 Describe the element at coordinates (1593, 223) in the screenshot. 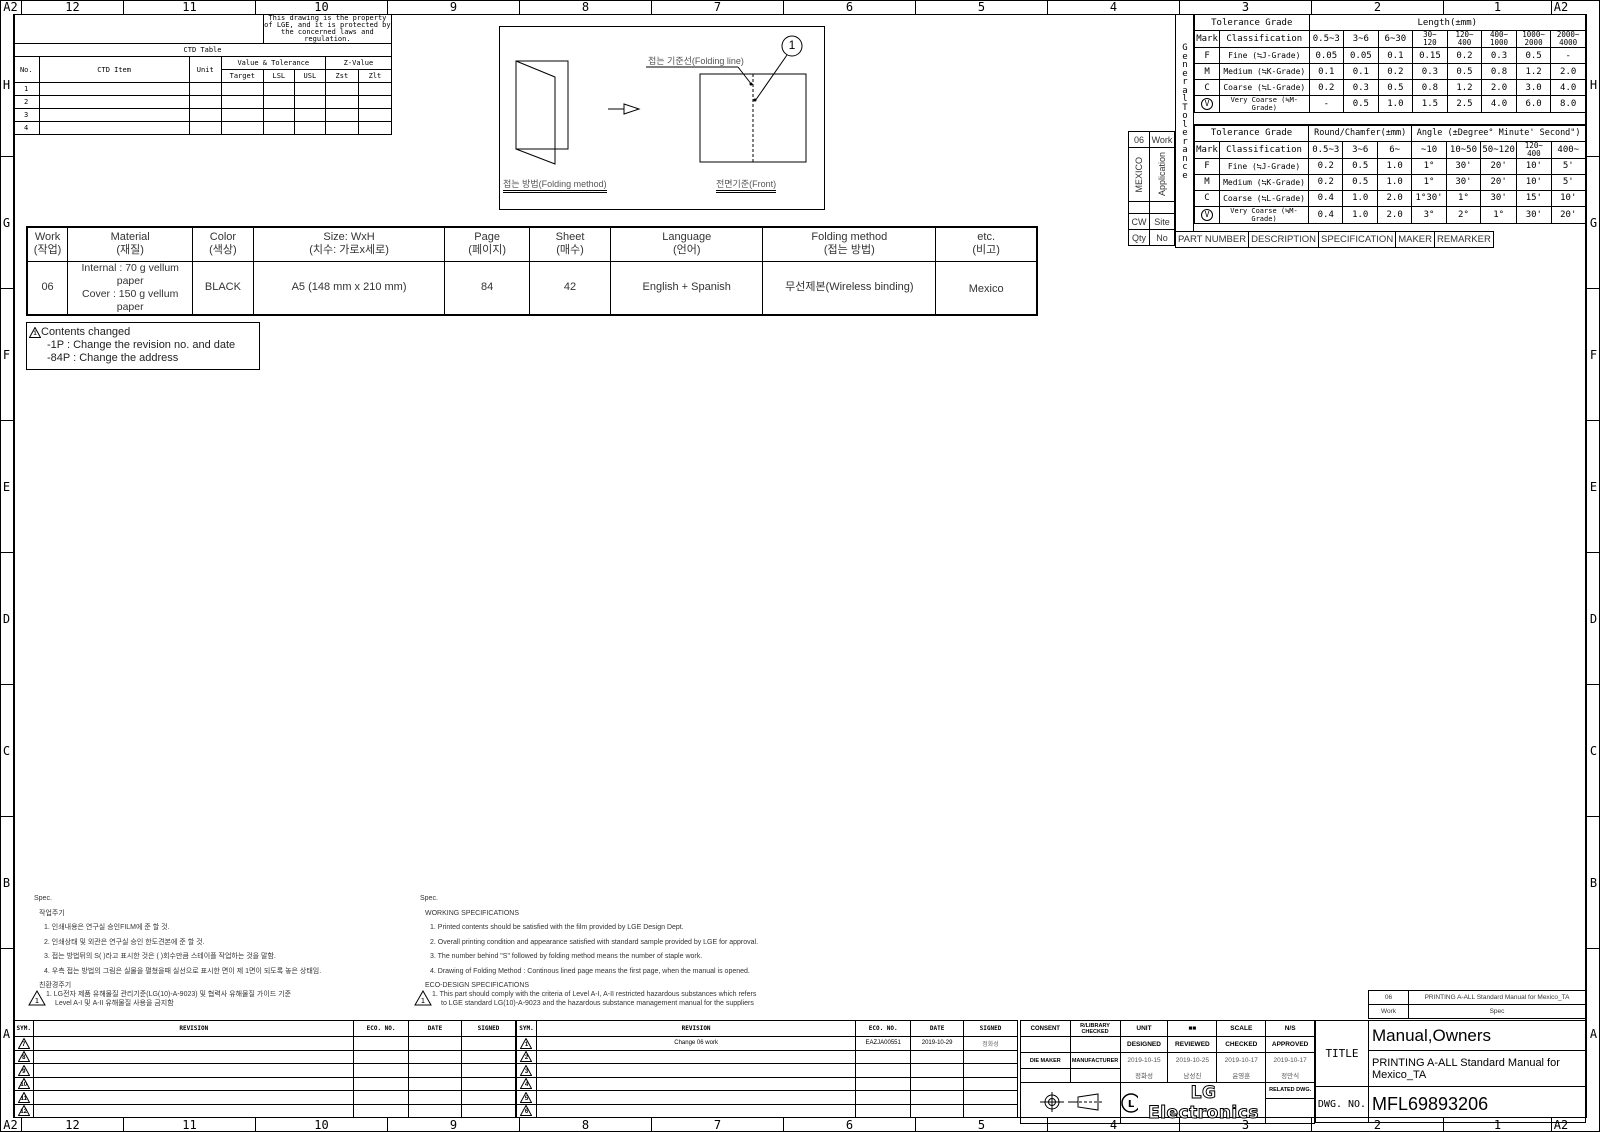

I see `zone-row-label: G` at that location.